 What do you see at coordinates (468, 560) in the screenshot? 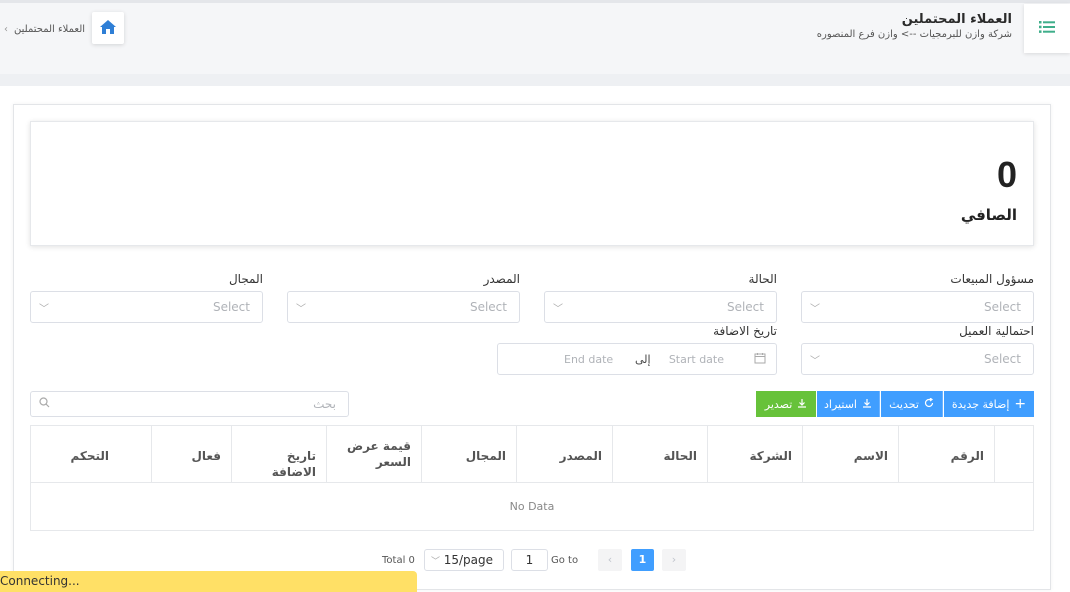
I see `page-size-value: 15/page` at bounding box center [468, 560].